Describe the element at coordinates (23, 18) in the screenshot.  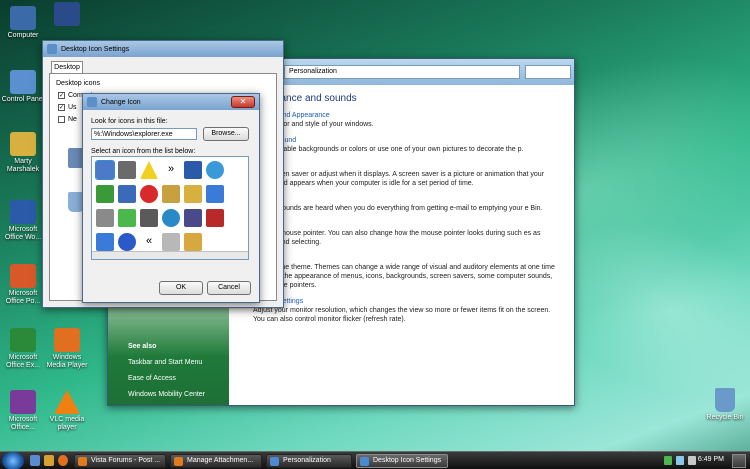
I see `computer-icon` at that location.